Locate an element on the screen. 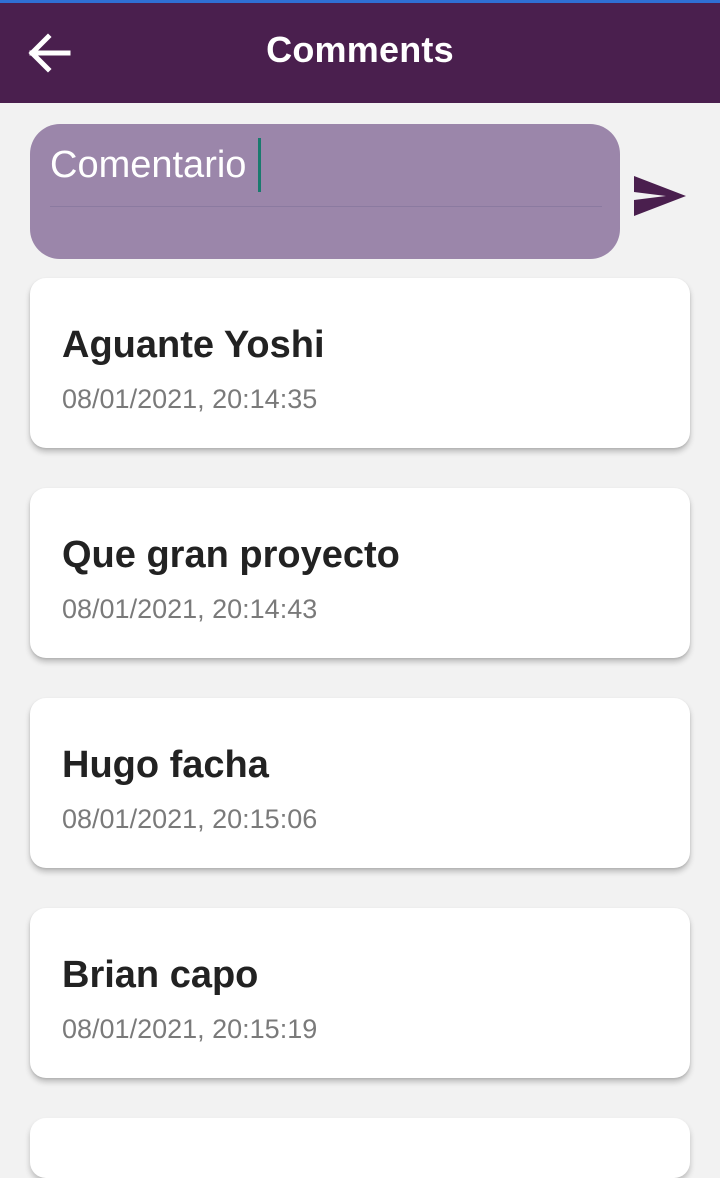 The height and width of the screenshot is (1178, 720). comment-timestamp: 08/01/2021, 20:14:43 is located at coordinates (190, 609).